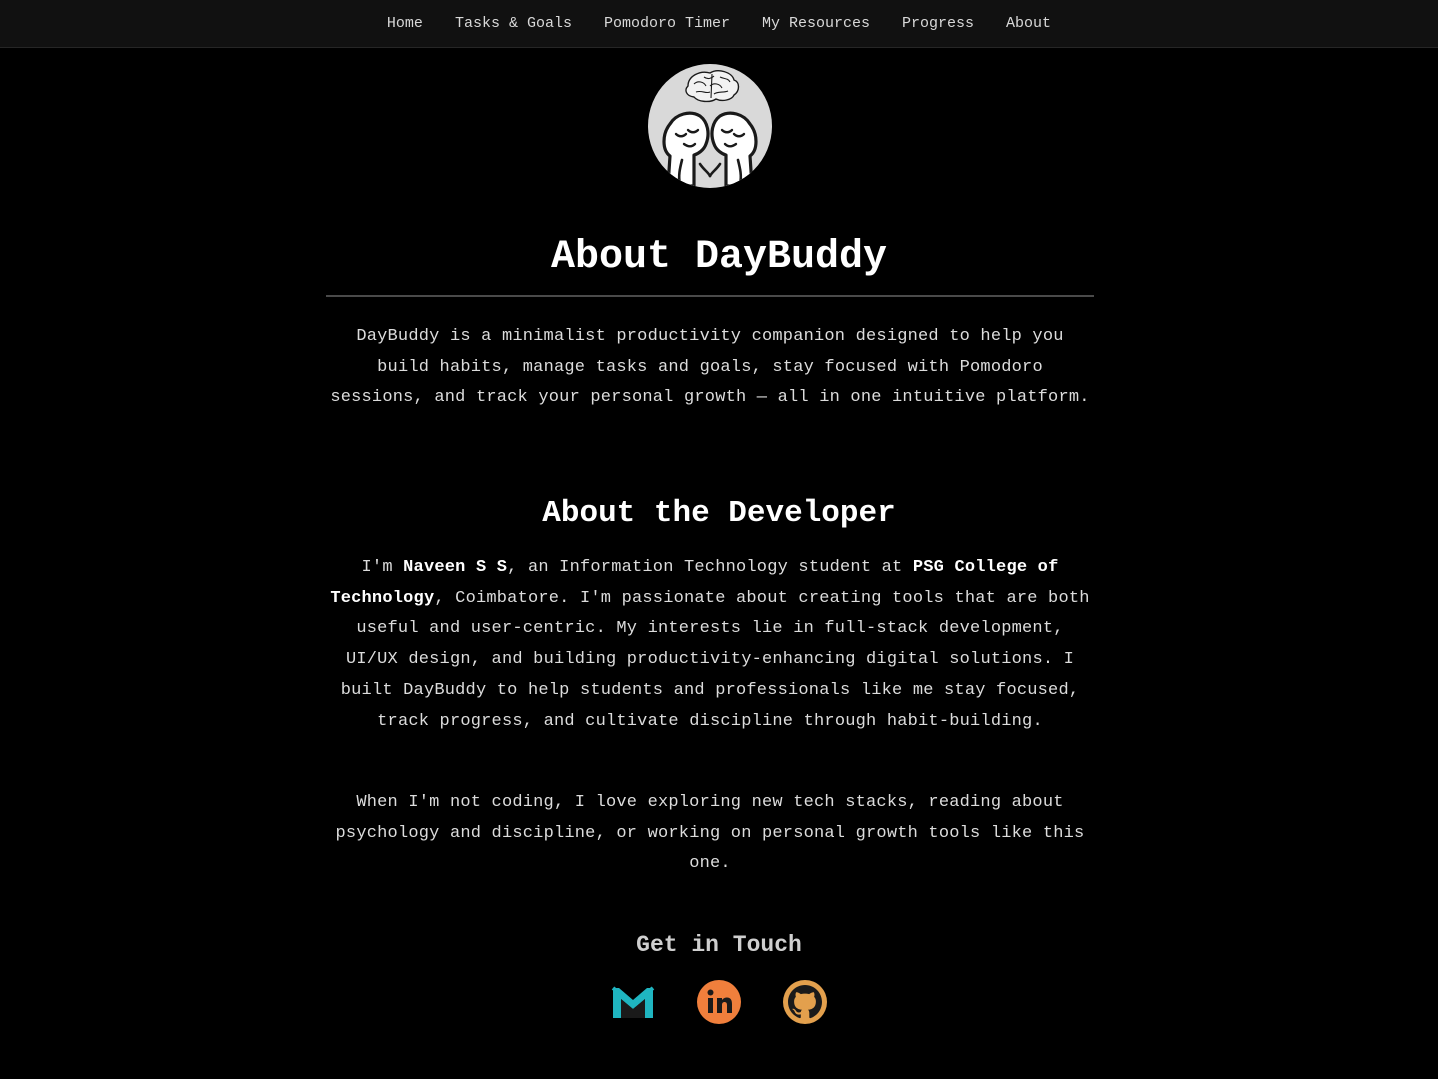  What do you see at coordinates (455, 567) in the screenshot?
I see `developer-name: Naveen S S` at bounding box center [455, 567].